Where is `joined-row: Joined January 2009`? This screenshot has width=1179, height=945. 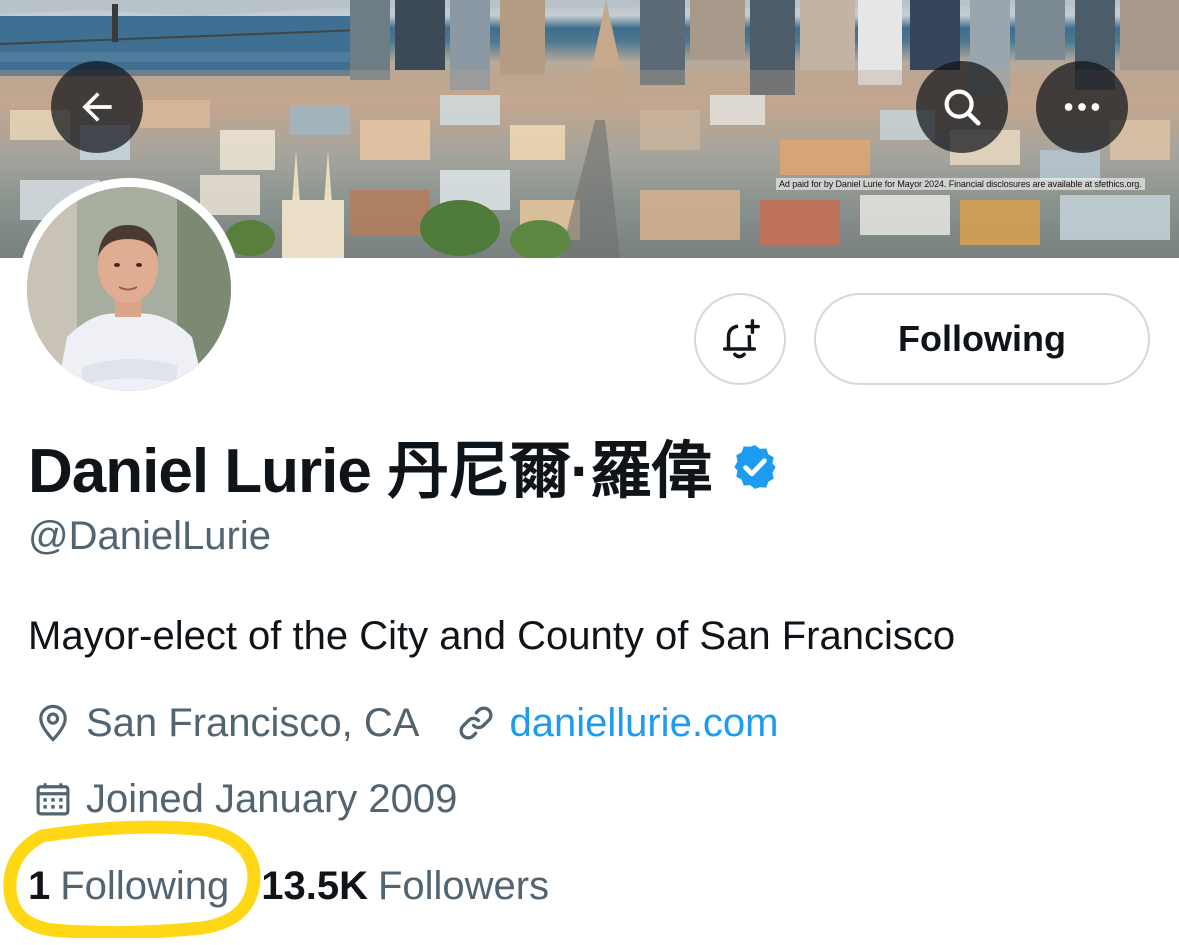 joined-row: Joined January 2009 is located at coordinates (243, 799).